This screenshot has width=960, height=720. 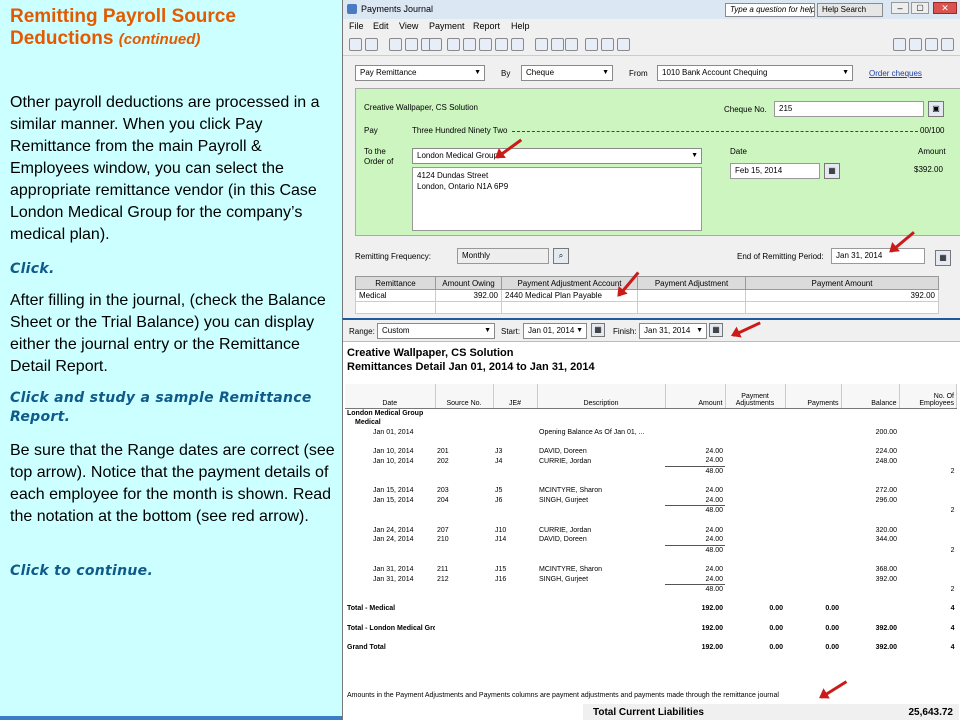 I want to click on help-search-button: Help Search, so click(x=850, y=10).